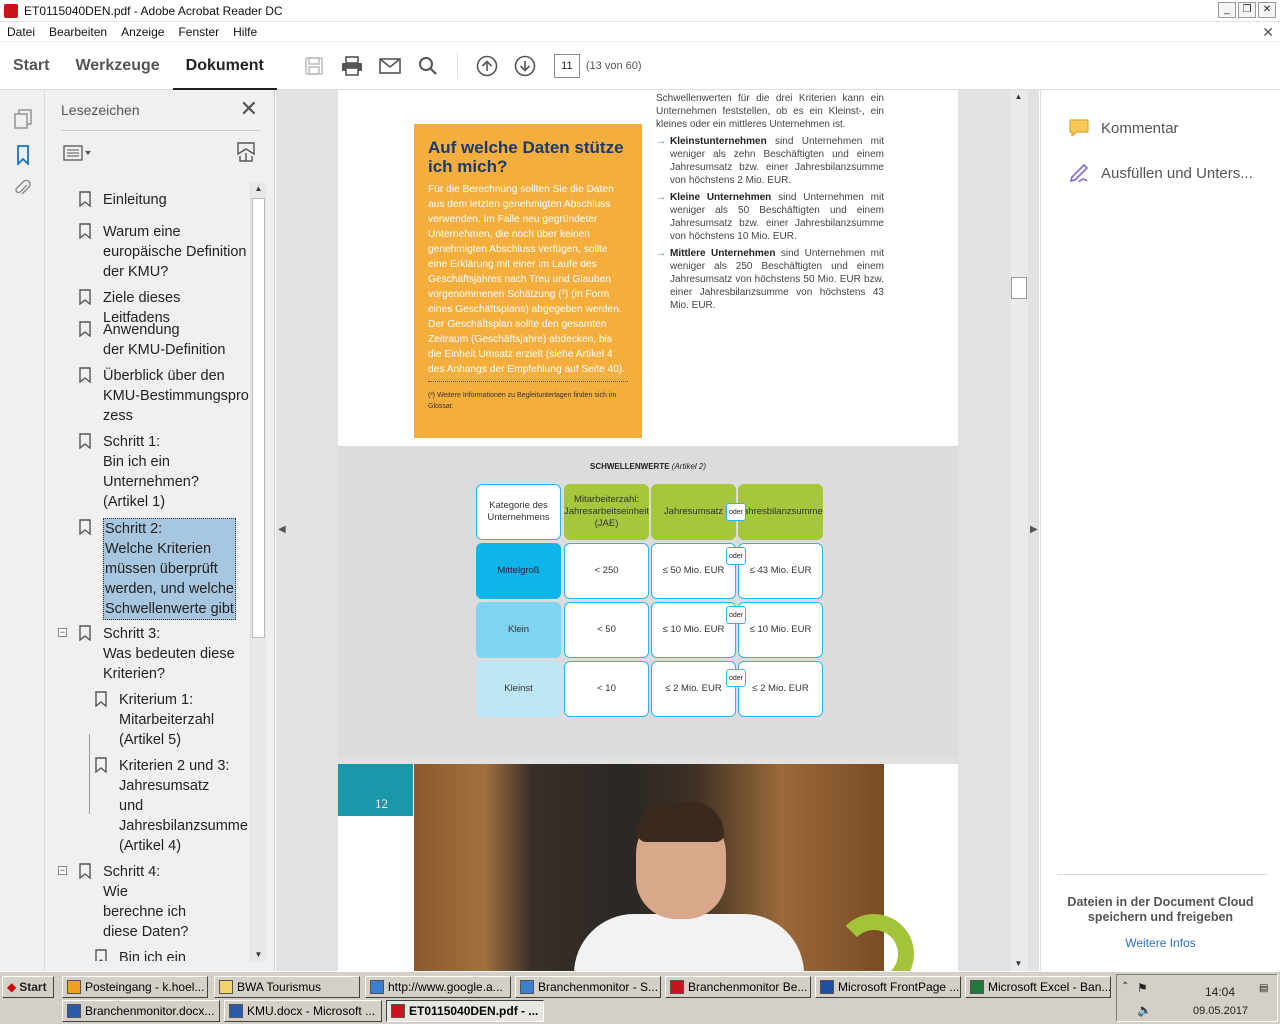  I want to click on header-balance: Jahresbilanzsumme, so click(780, 512).